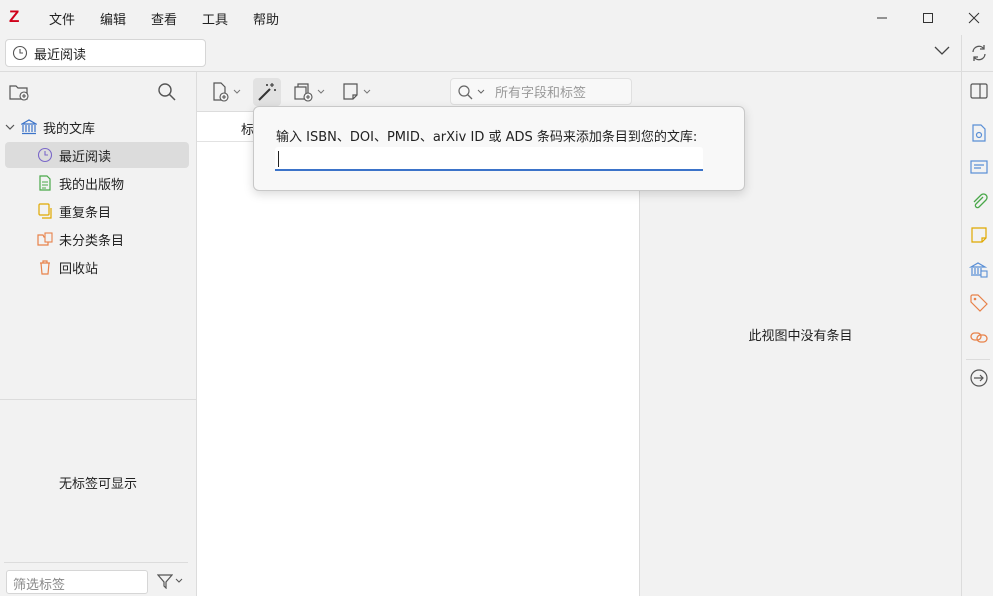 This screenshot has width=993, height=596. I want to click on tags-empty-message: 无标签可显示, so click(97, 484).